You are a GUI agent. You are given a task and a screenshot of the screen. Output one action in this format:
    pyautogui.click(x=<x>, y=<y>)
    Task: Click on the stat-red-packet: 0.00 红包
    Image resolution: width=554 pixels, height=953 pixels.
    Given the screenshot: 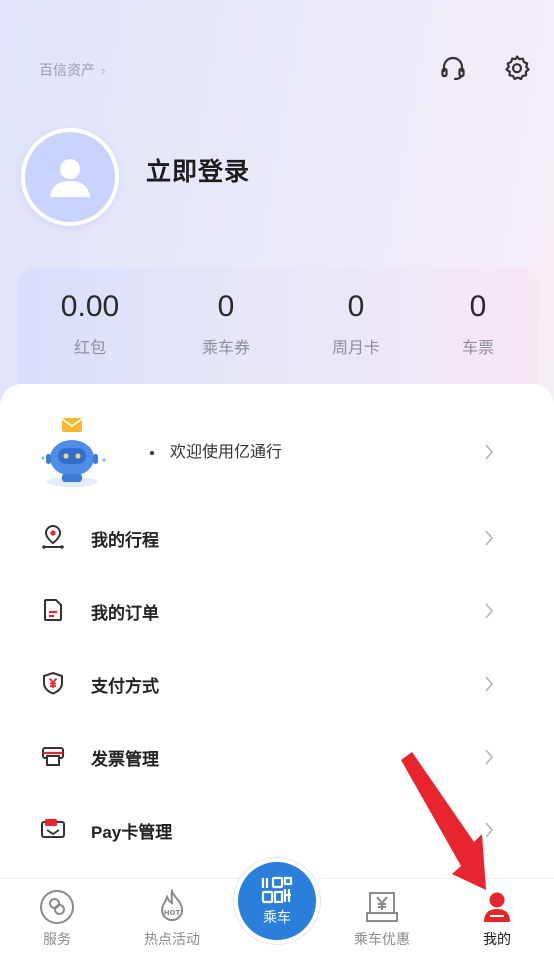 What is the action you would take?
    pyautogui.click(x=90, y=324)
    